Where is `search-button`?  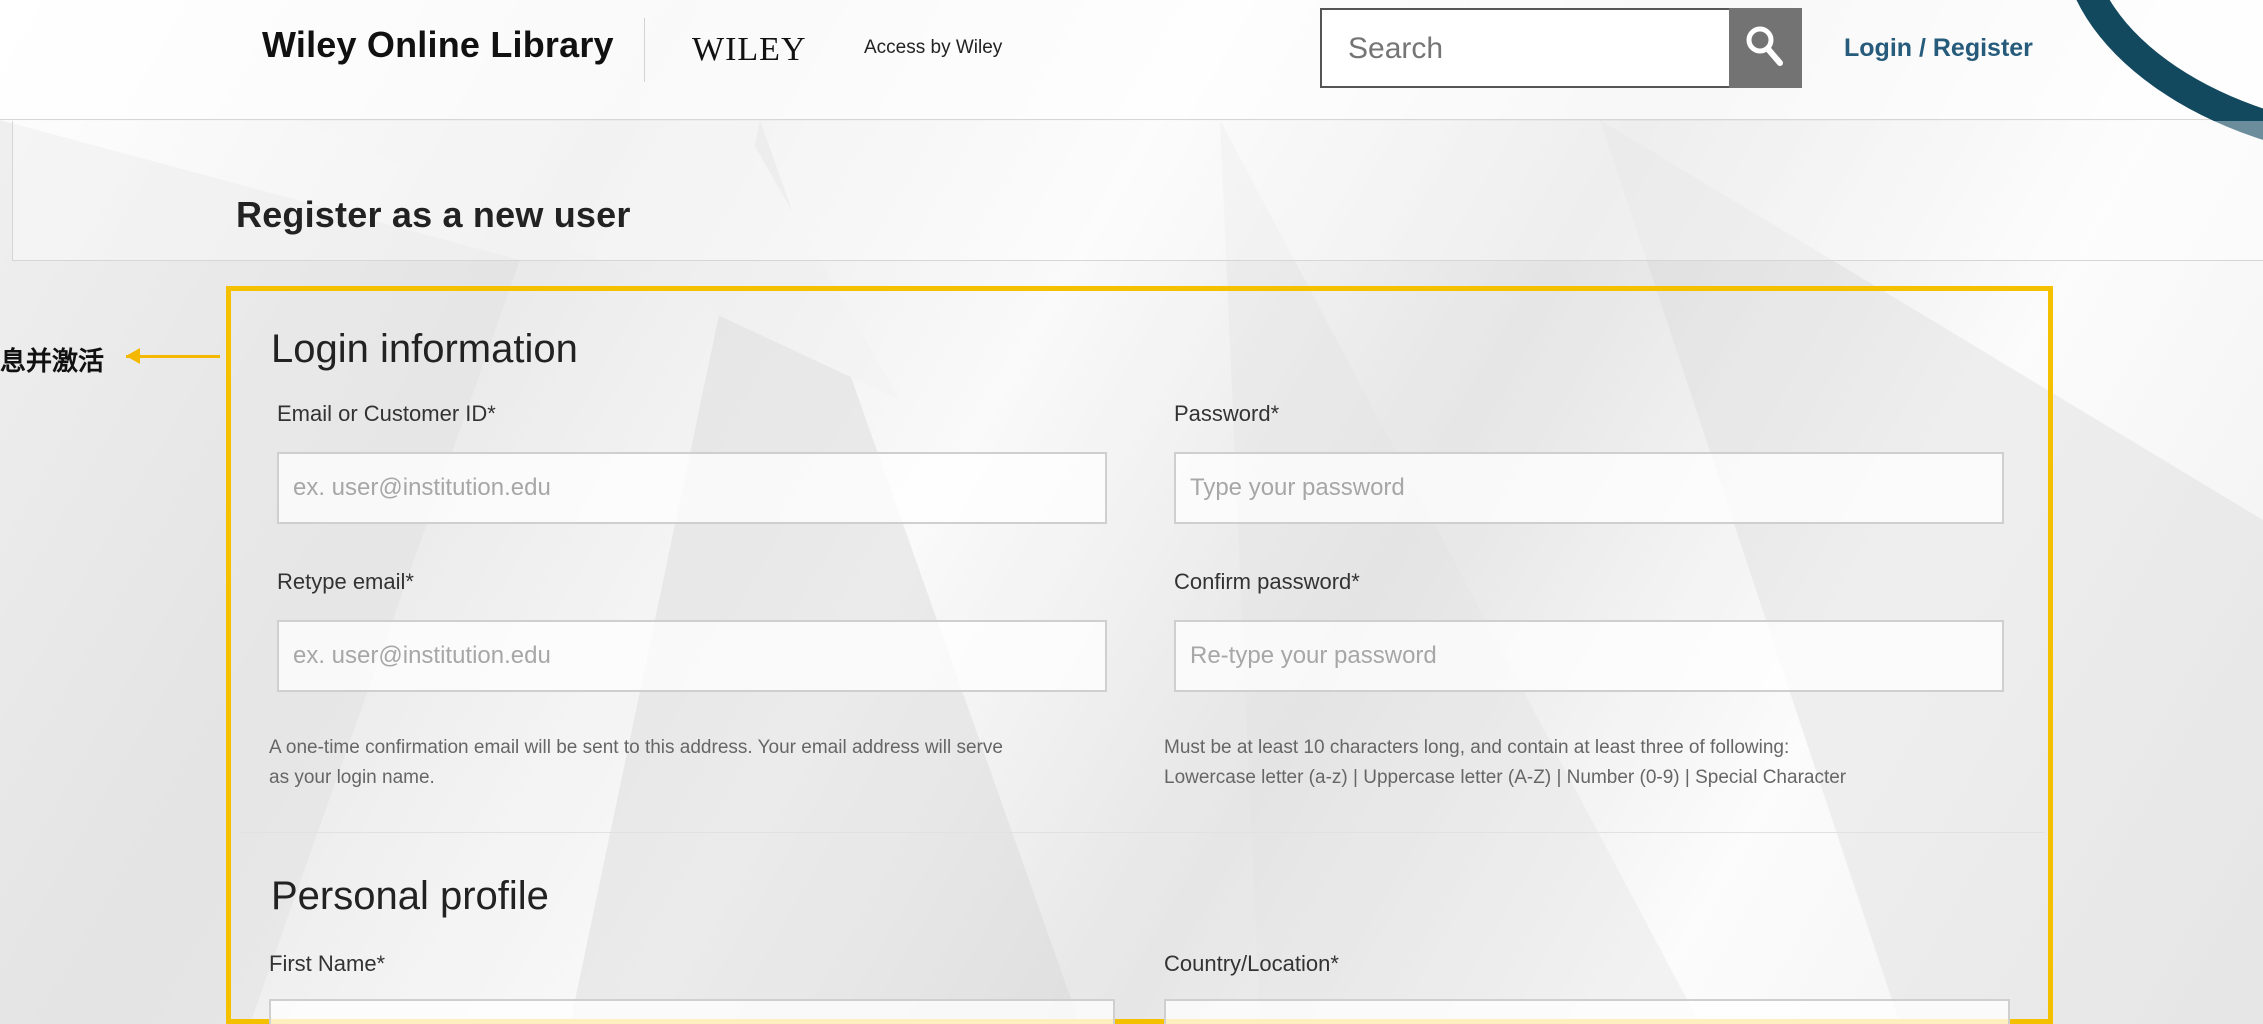 search-button is located at coordinates (1765, 48).